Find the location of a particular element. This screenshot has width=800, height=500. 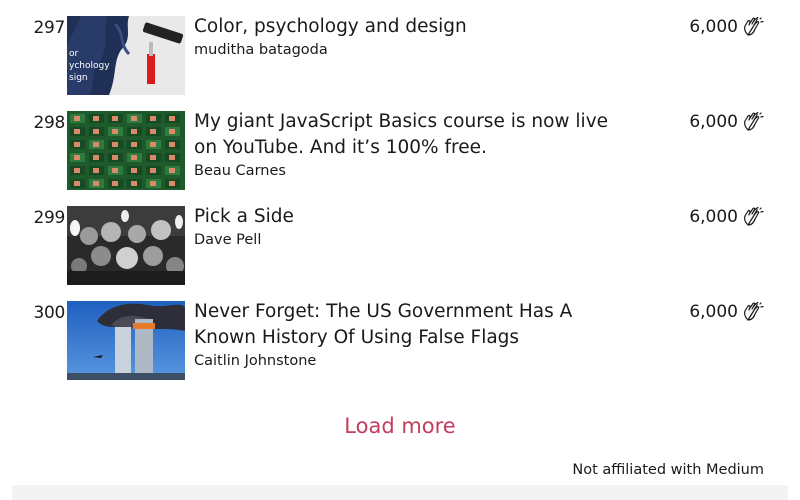

color-psychology-thumbnail: or ychology sign is located at coordinates (126, 55).